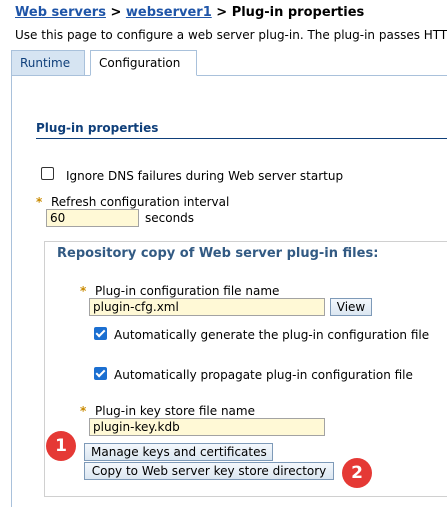  I want to click on section-divider, so click(241, 138).